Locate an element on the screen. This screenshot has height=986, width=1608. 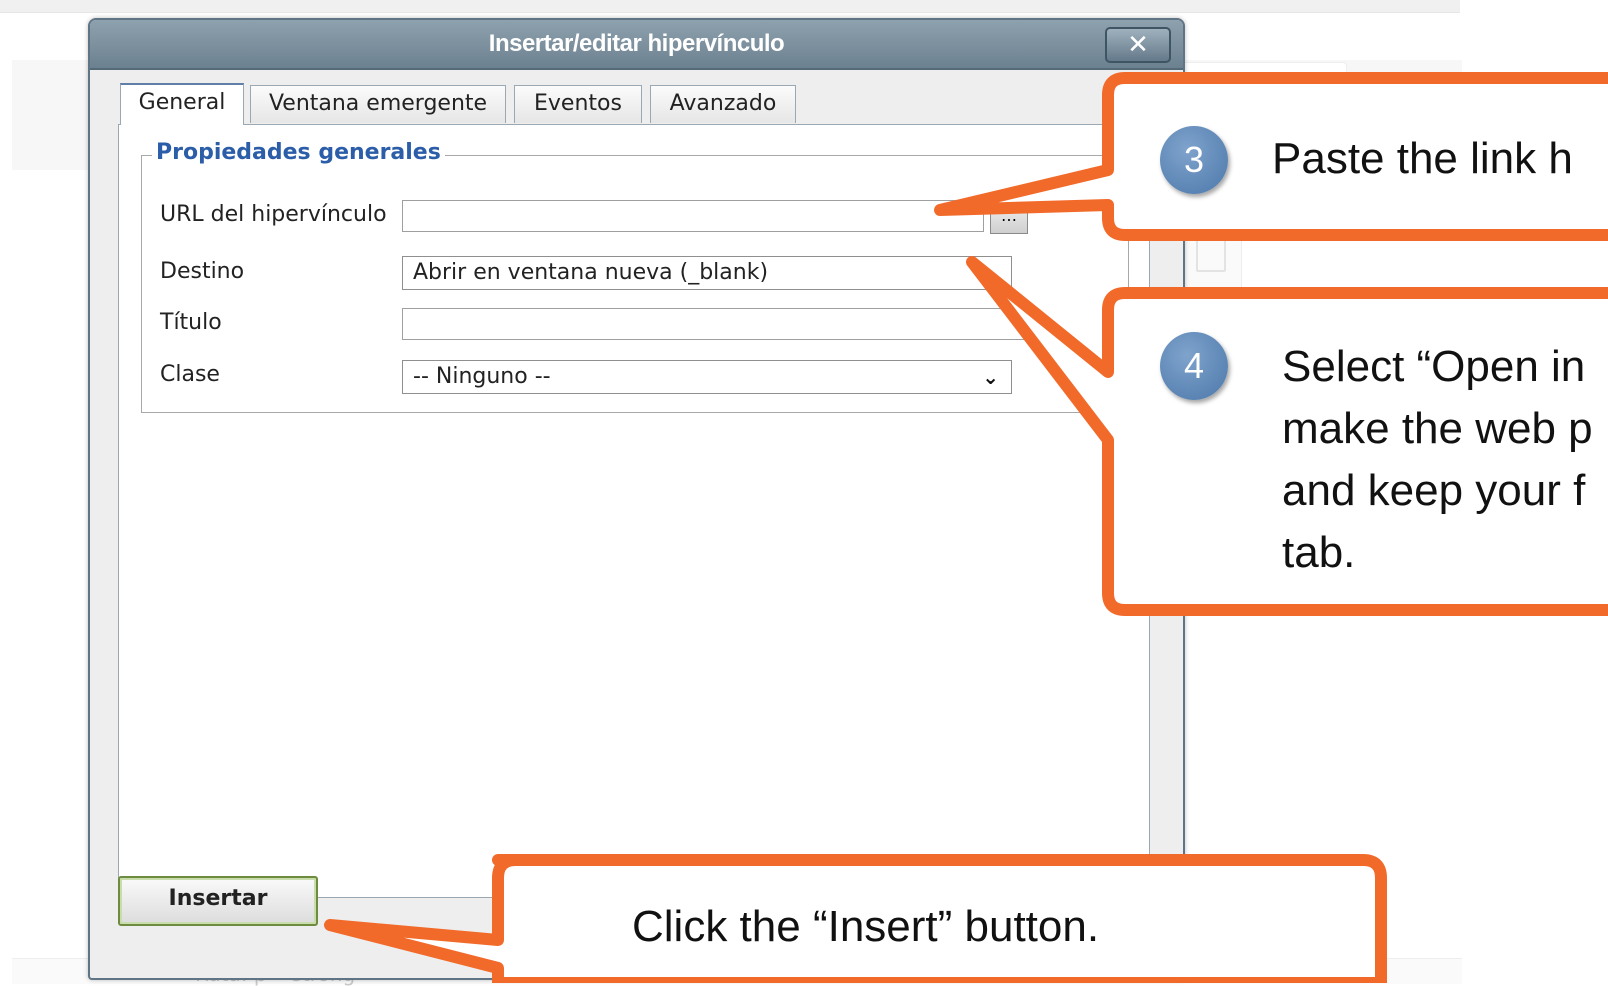
title-input is located at coordinates (714, 324).